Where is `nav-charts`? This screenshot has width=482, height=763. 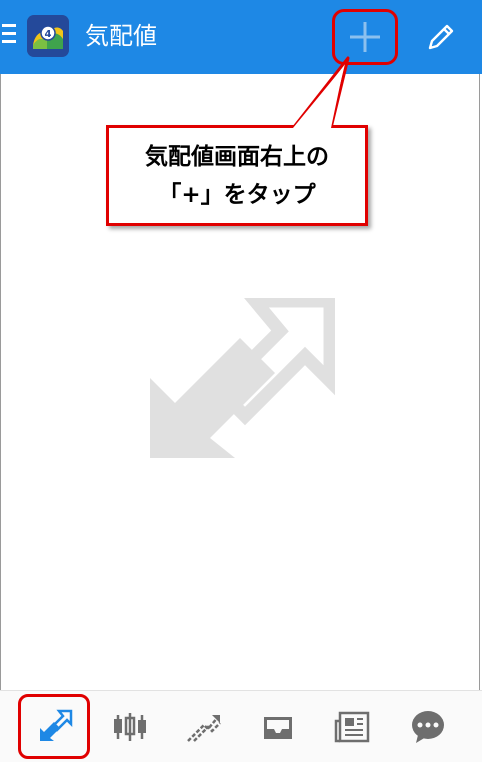
nav-charts is located at coordinates (128, 726).